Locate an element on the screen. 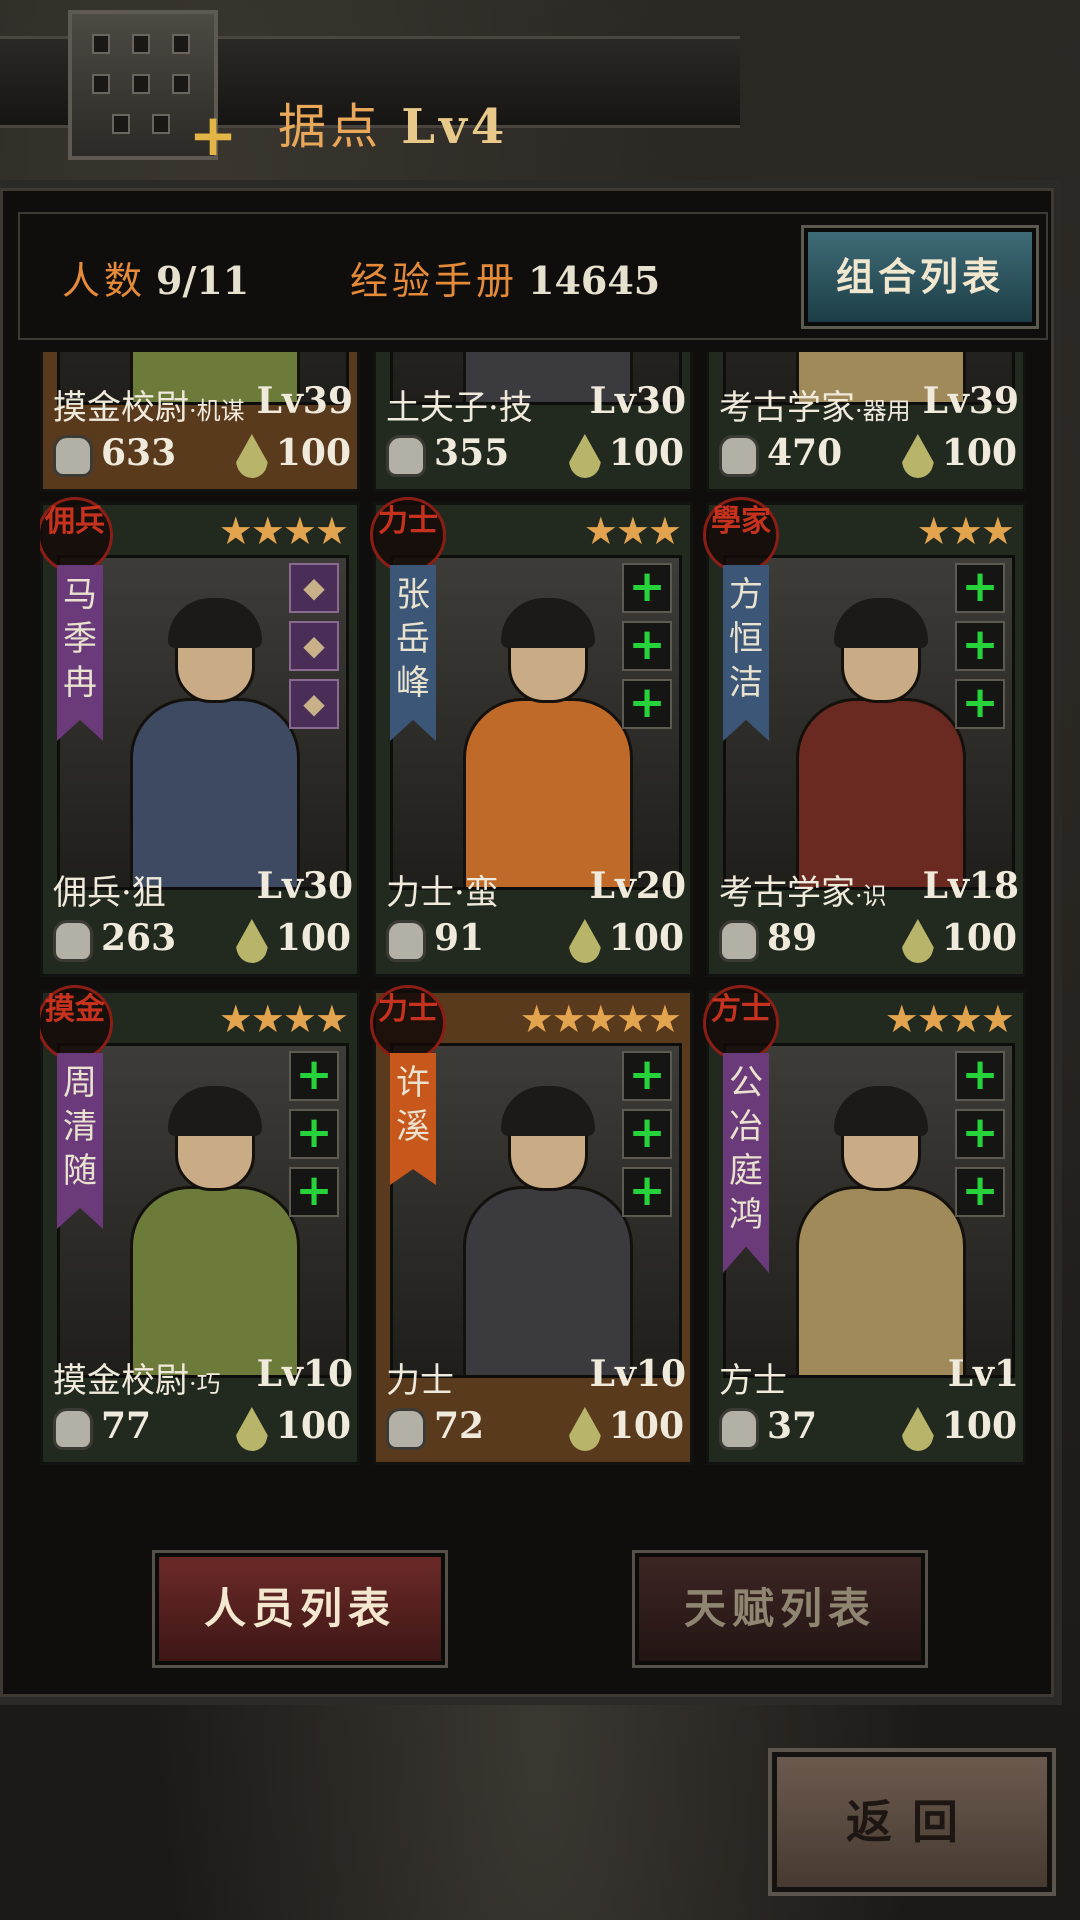 The height and width of the screenshot is (1920, 1080). class-seal-icon: 摸金 is located at coordinates (76, 1023).